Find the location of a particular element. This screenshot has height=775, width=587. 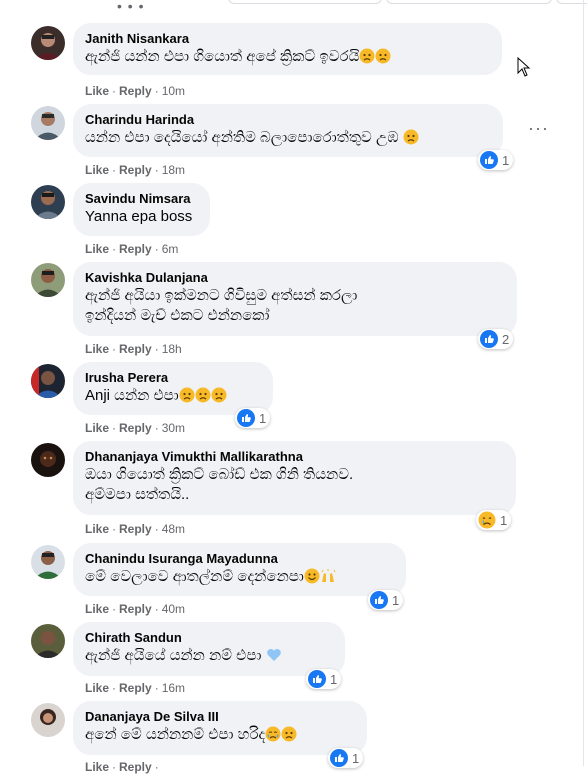

comment-bubble: Savindu Nimsara Yanna epa boss is located at coordinates (141, 209).